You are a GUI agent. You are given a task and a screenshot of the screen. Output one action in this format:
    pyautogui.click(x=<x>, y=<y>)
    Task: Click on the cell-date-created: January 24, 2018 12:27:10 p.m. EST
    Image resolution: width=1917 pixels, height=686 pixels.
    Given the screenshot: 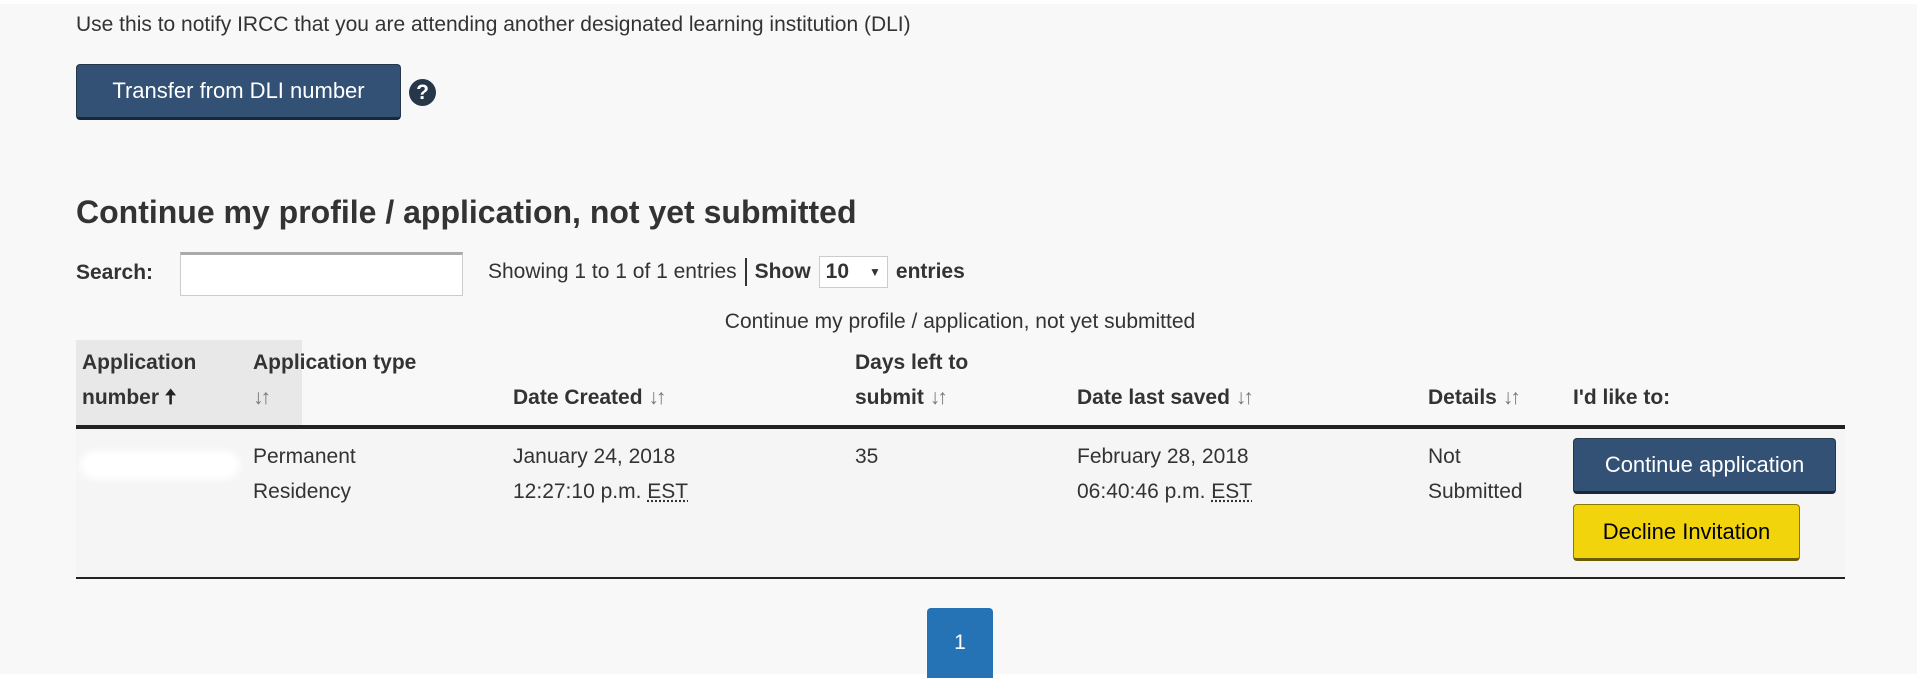 What is the action you would take?
    pyautogui.click(x=601, y=474)
    